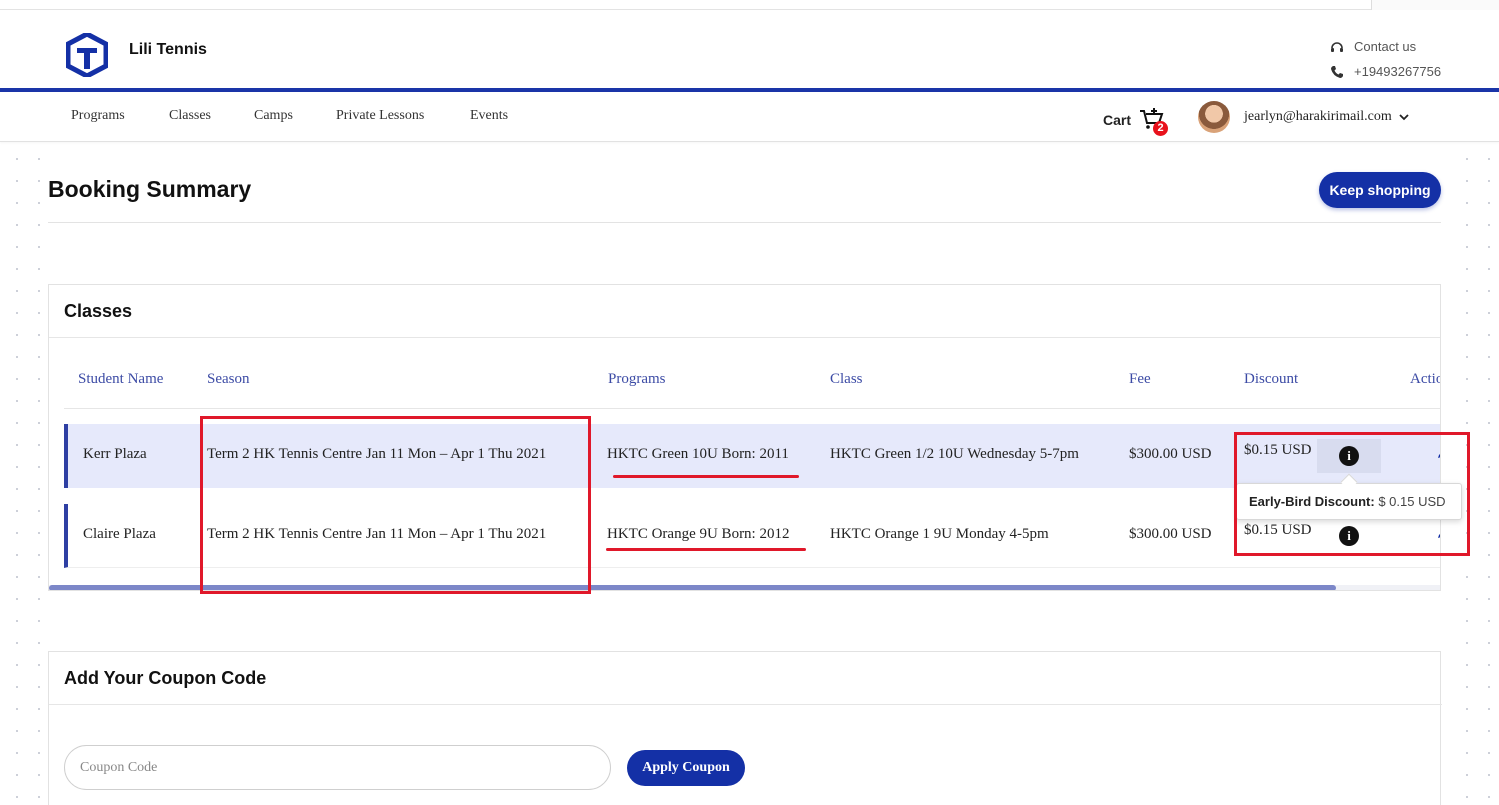  Describe the element at coordinates (939, 534) in the screenshot. I see `class-name: HKTC Orange 1 9U Monday 4-5pm` at that location.